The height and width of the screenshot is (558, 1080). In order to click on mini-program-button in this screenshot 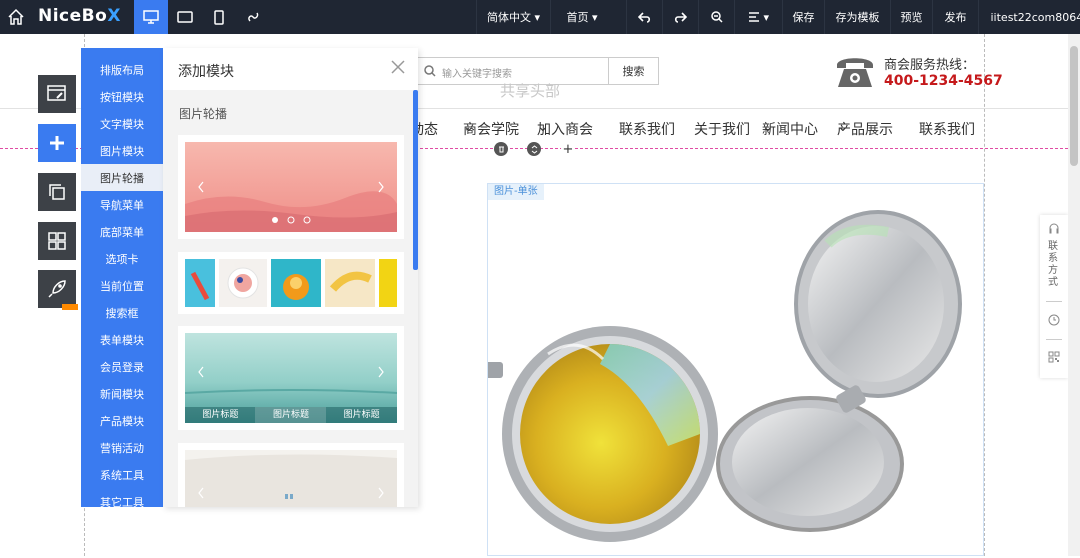, I will do `click(253, 17)`.